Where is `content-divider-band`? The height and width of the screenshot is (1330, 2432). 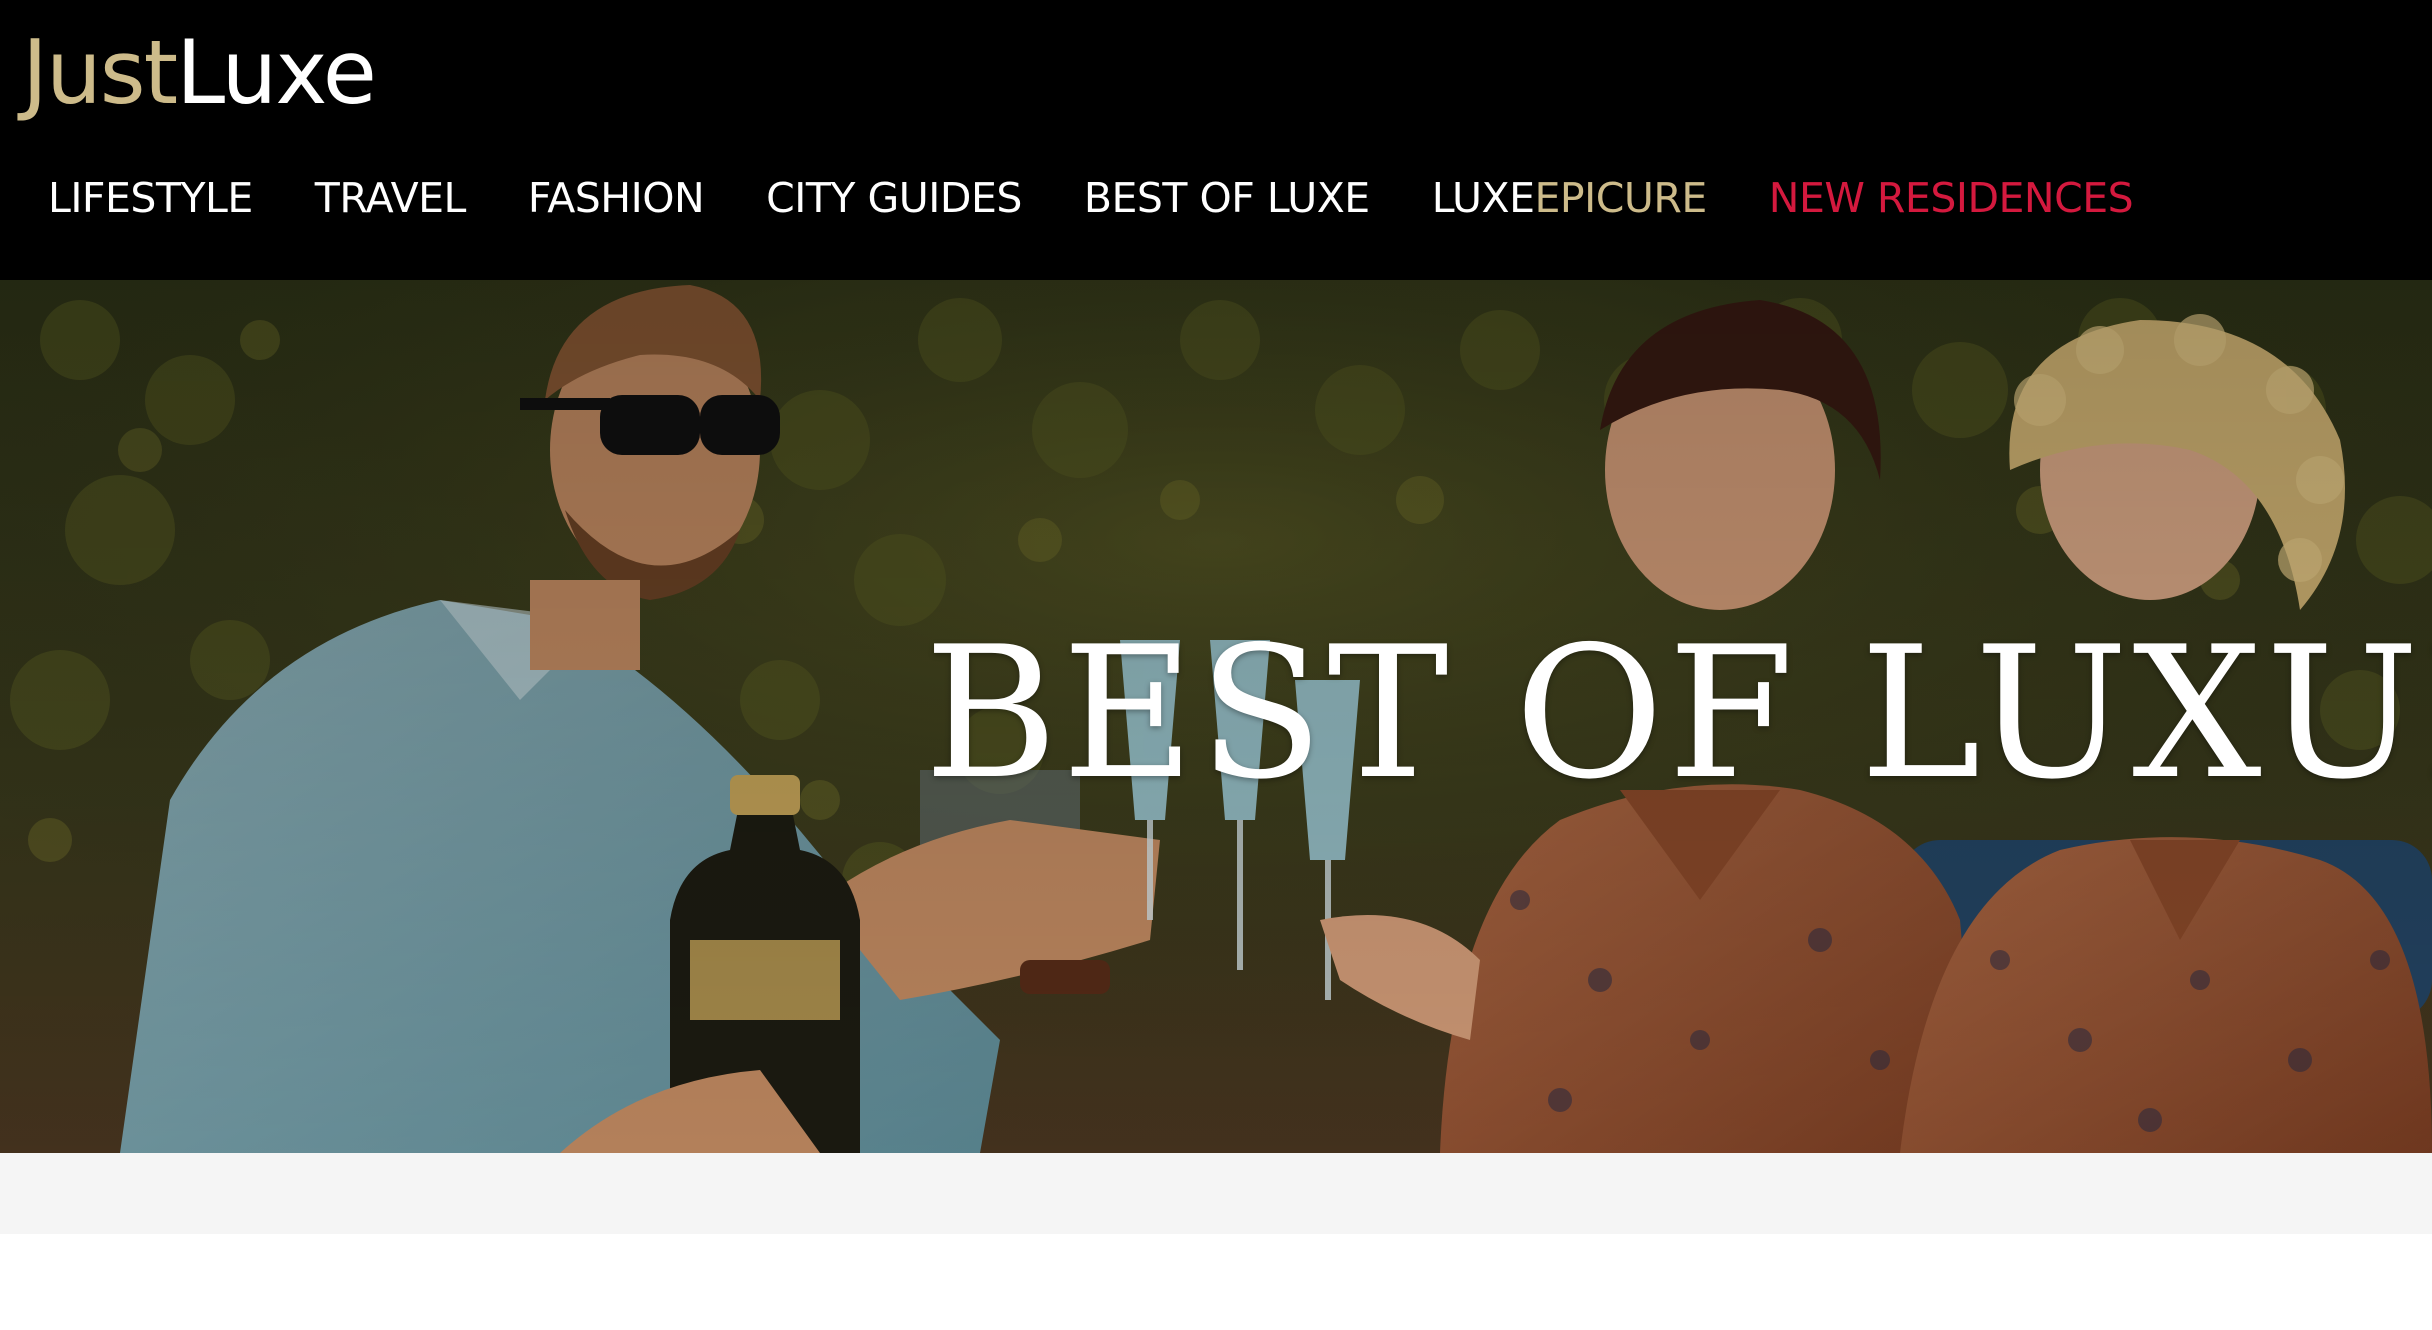 content-divider-band is located at coordinates (1216, 1193).